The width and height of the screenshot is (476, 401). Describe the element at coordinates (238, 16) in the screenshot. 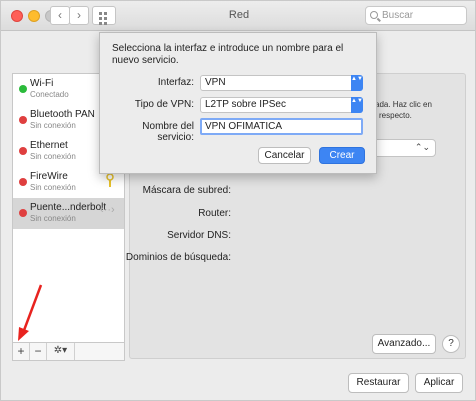

I see `titlebar: ‹ › Red Buscar` at that location.